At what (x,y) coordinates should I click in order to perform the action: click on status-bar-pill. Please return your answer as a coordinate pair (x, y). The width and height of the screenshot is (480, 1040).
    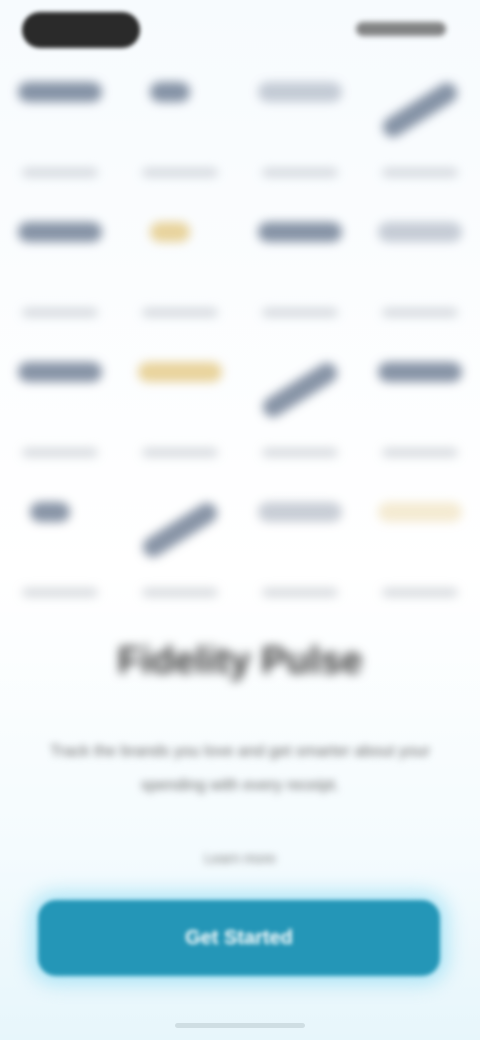
    Looking at the image, I should click on (81, 30).